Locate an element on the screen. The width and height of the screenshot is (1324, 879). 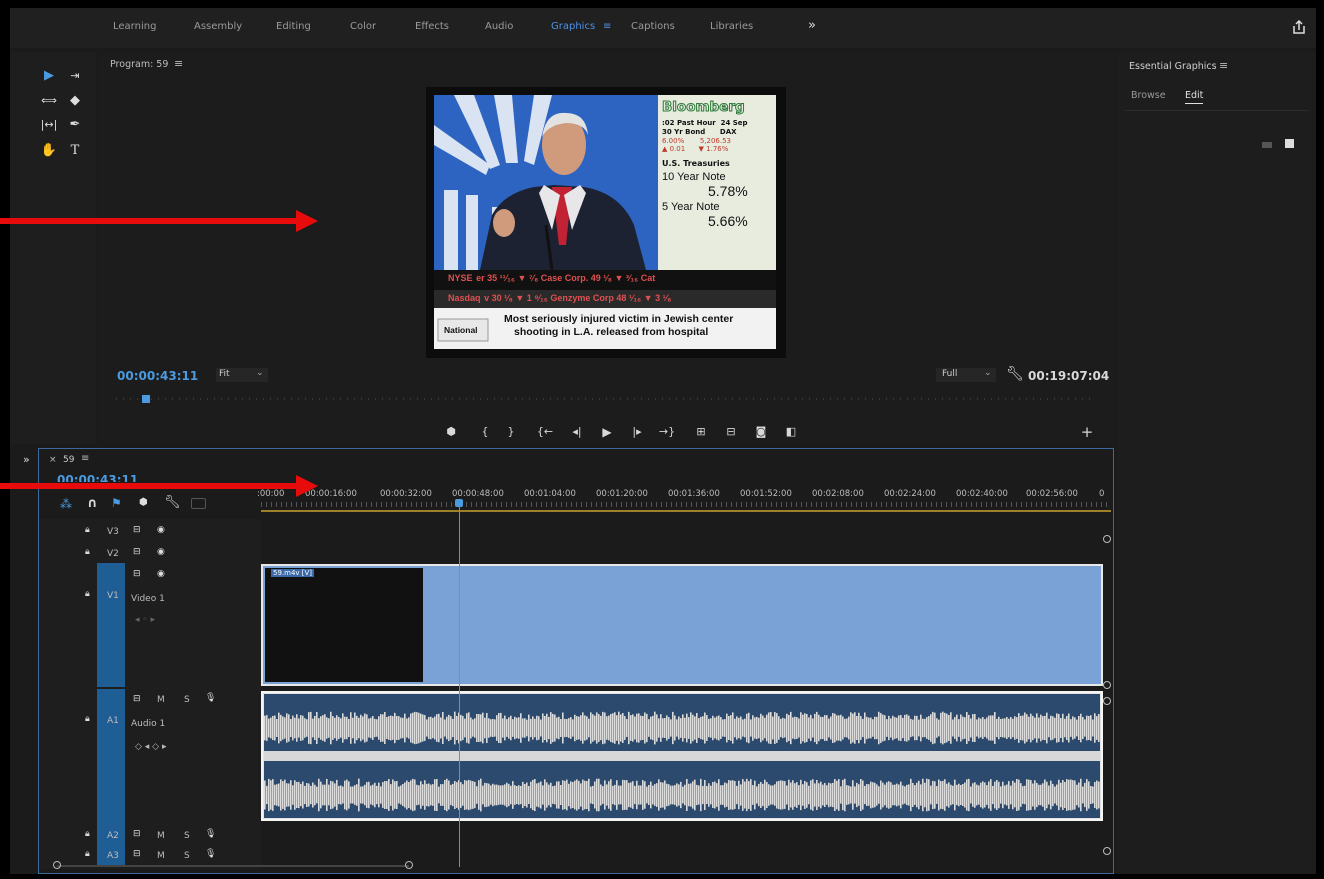
slip-tool-icon: |↔| is located at coordinates (49, 125).